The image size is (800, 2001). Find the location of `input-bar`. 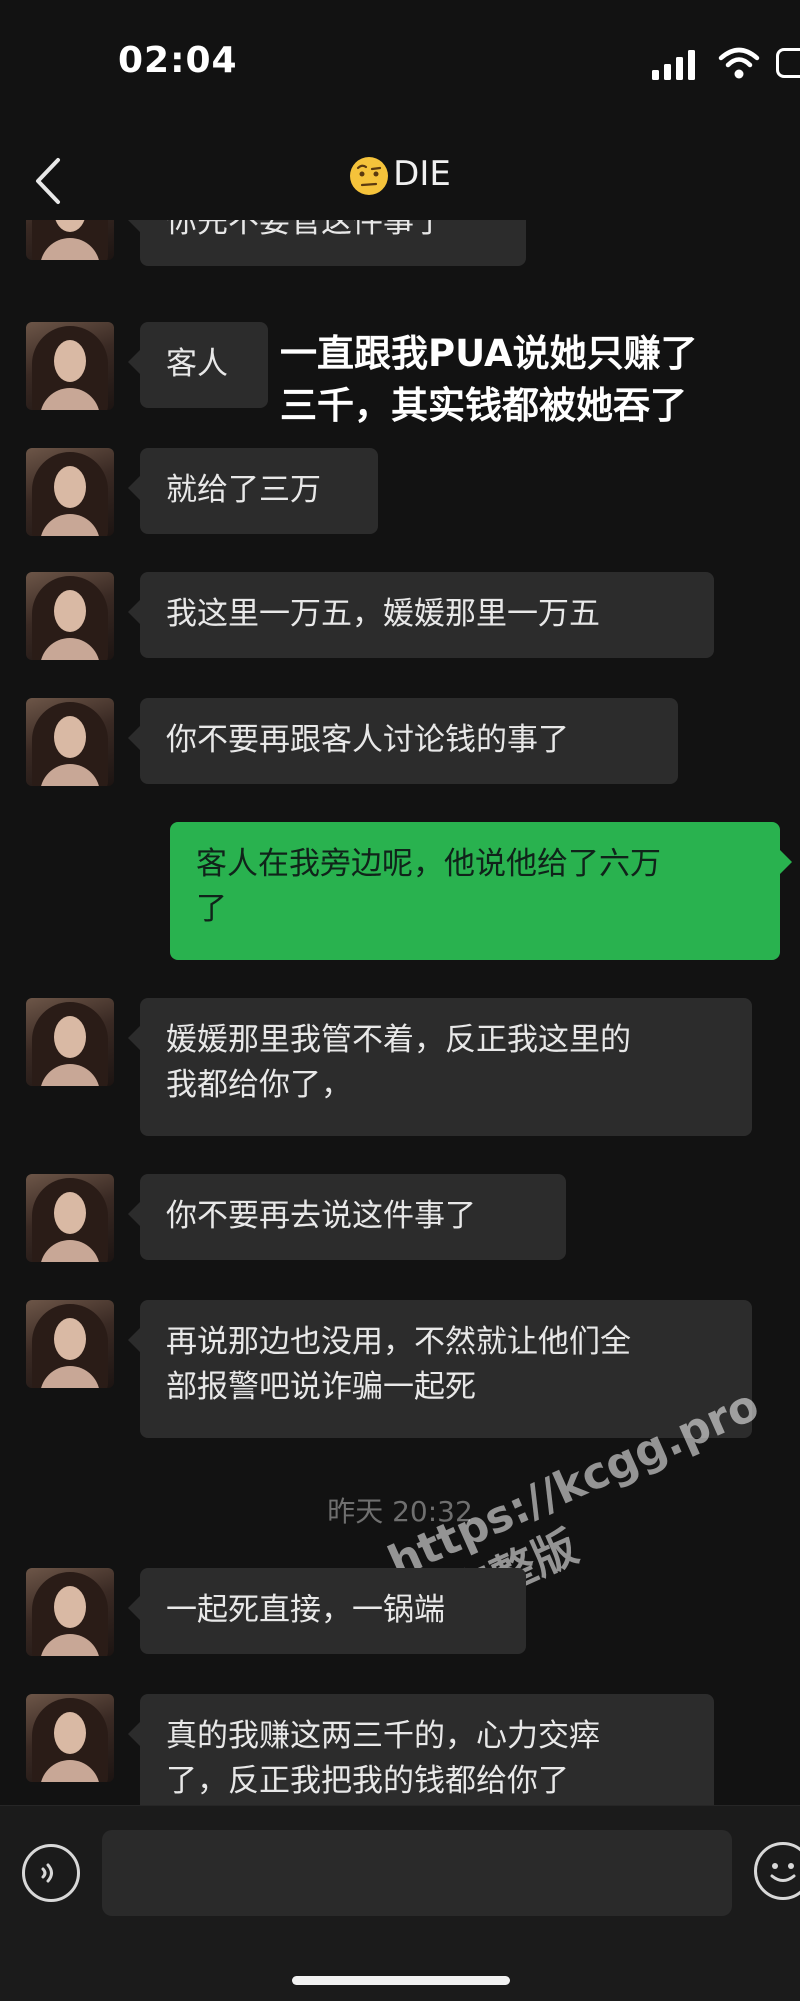

input-bar is located at coordinates (400, 1903).